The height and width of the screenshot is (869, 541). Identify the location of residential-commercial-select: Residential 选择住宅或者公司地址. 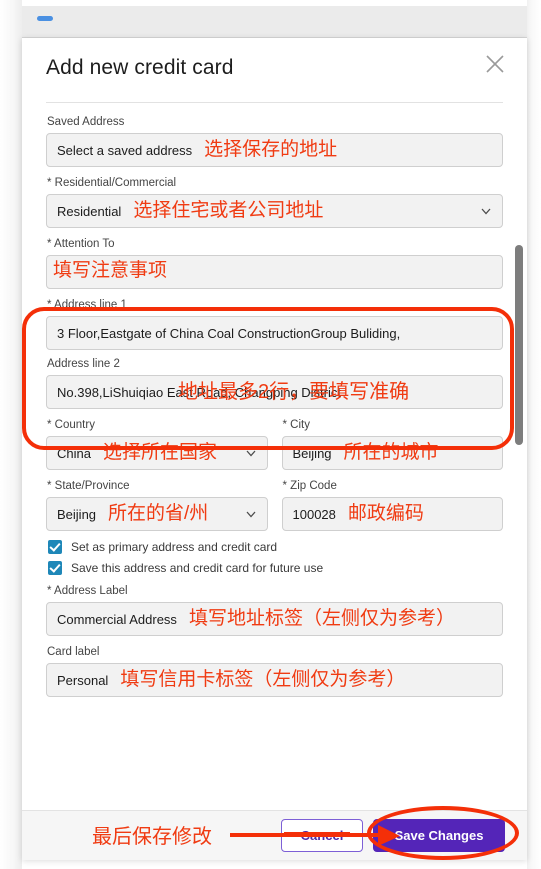
(274, 211).